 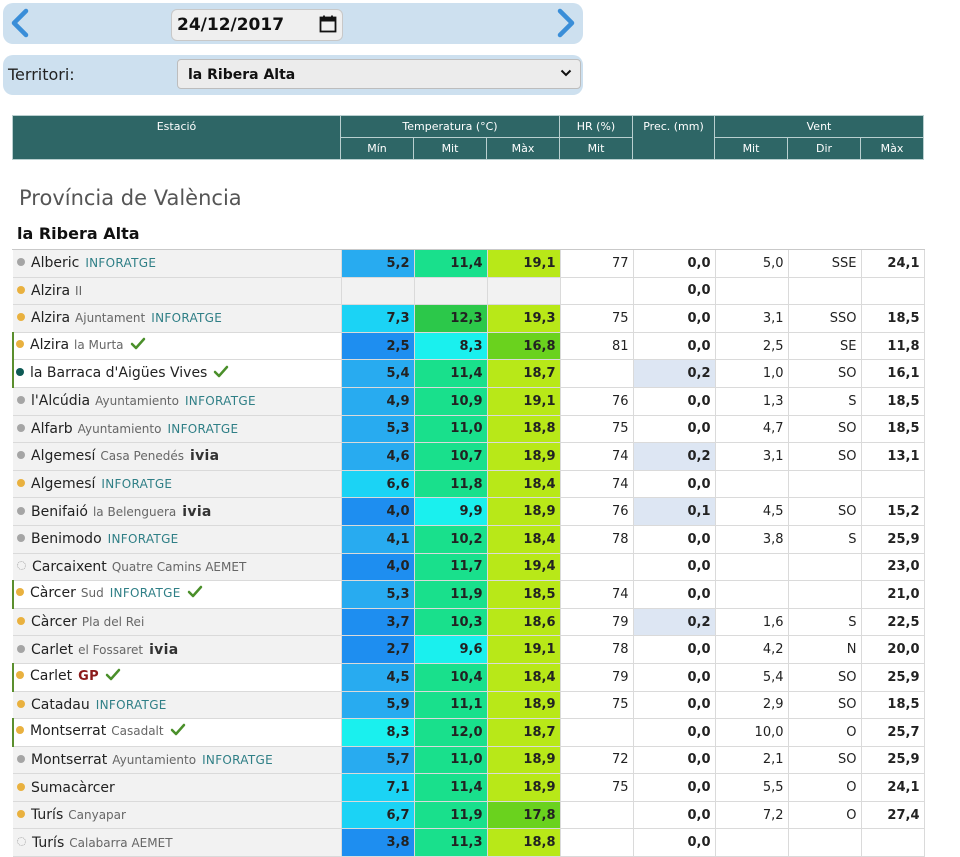 I want to click on station-cell: Turís Calabarra AEMET, so click(x=177, y=842).